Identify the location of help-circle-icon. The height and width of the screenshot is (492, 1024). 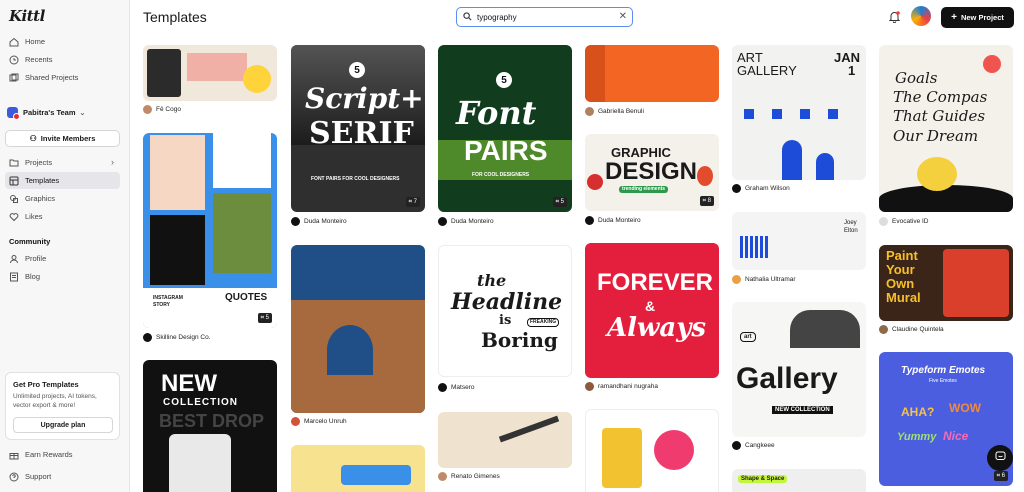
(14, 477).